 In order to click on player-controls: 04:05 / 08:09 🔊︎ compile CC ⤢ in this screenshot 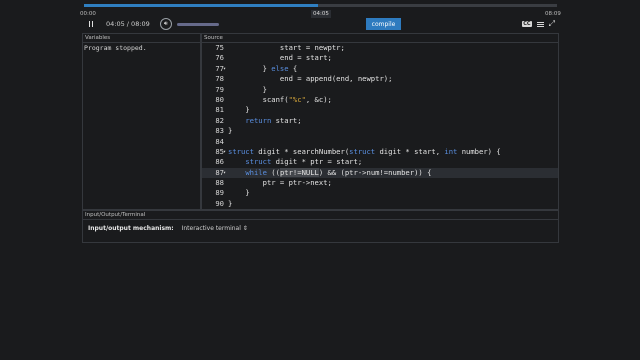, I will do `click(320, 24)`.